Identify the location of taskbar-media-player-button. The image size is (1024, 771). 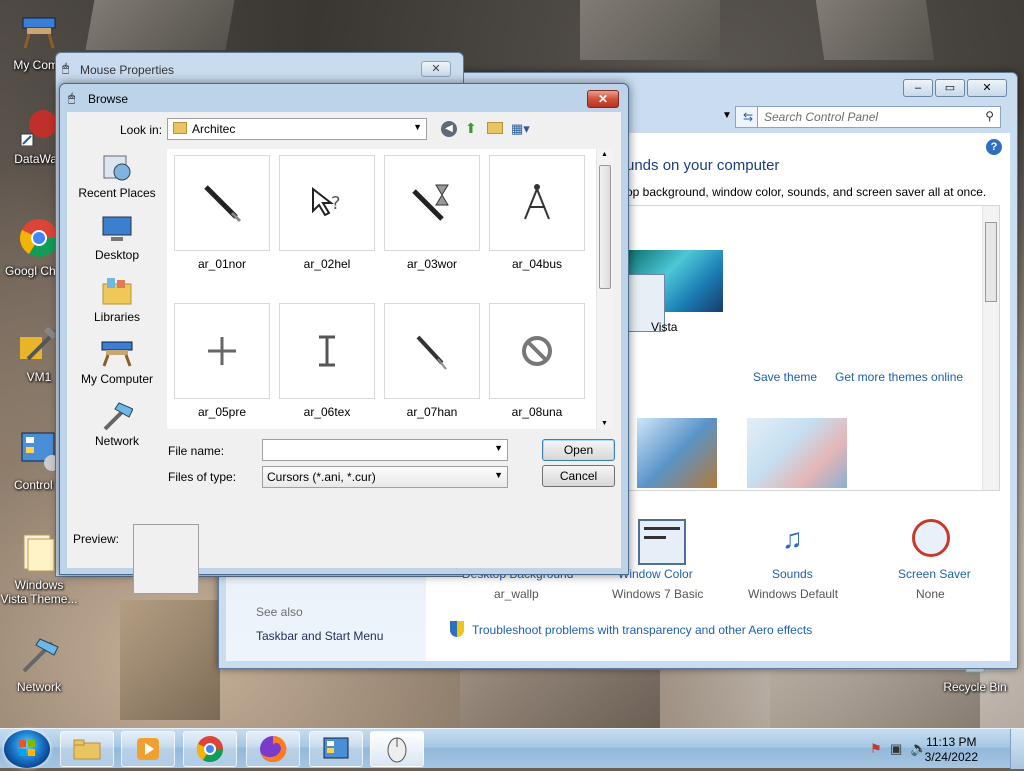
(148, 749).